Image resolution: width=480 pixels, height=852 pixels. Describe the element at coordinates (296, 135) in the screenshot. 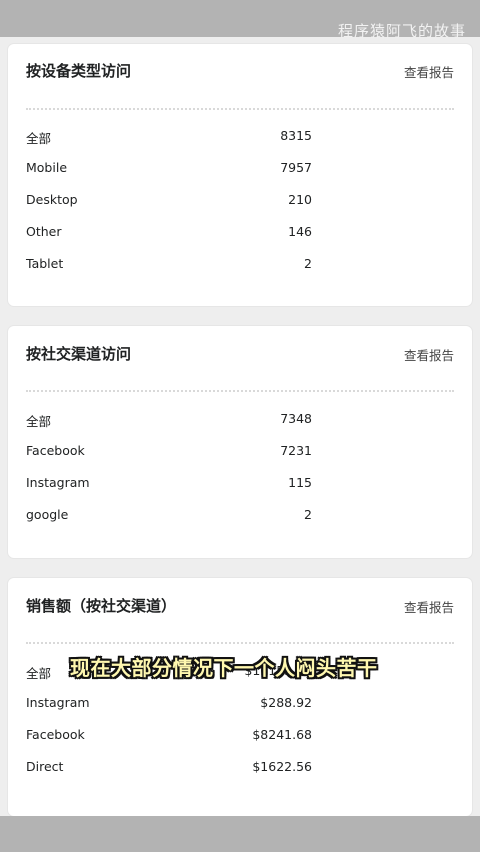

I see `row-value: 8315` at that location.